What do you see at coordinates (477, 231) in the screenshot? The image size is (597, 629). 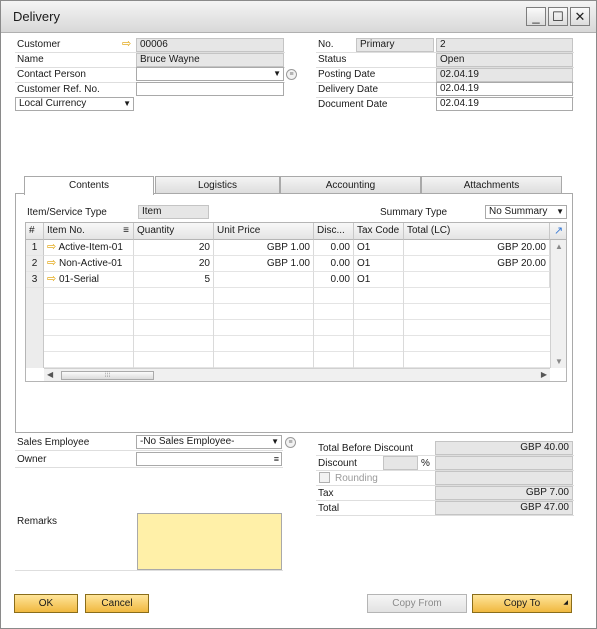 I see `col-header-total: Total (LC)` at bounding box center [477, 231].